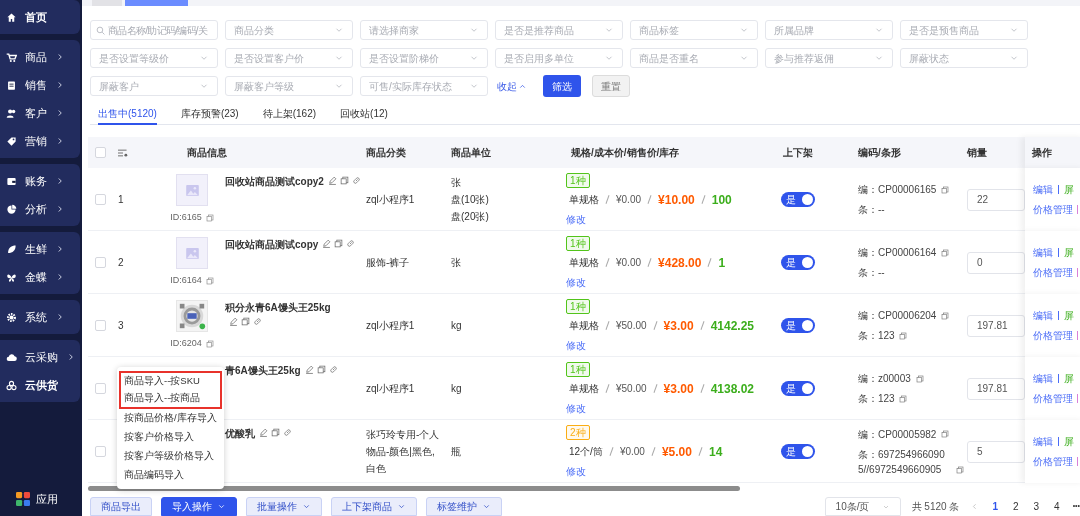 This screenshot has width=1080, height=516. Describe the element at coordinates (1036, 506) in the screenshot. I see `page-number: 3` at that location.